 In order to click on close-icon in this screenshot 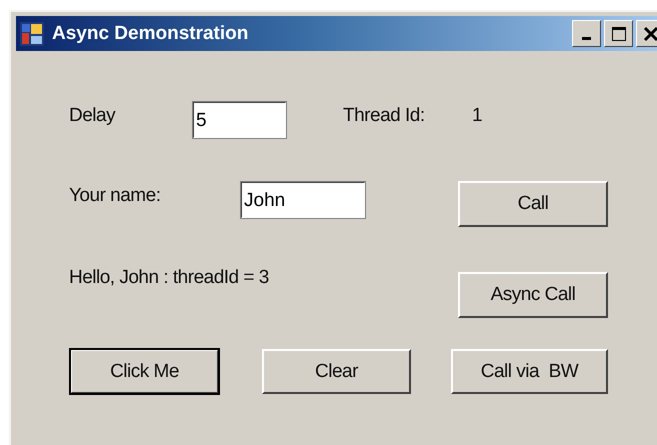, I will do `click(646, 33)`.